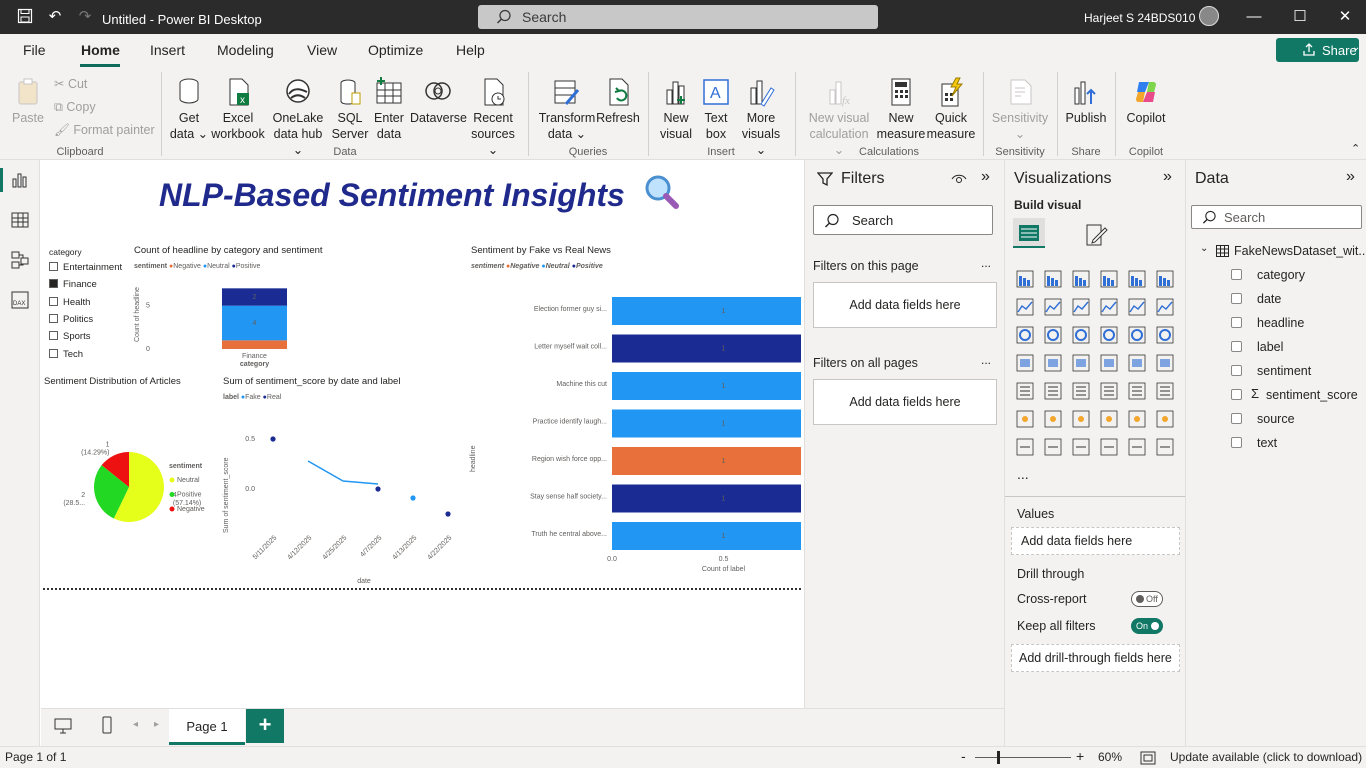 The width and height of the screenshot is (1366, 768). What do you see at coordinates (678, 17) in the screenshot?
I see `global-search: Search` at bounding box center [678, 17].